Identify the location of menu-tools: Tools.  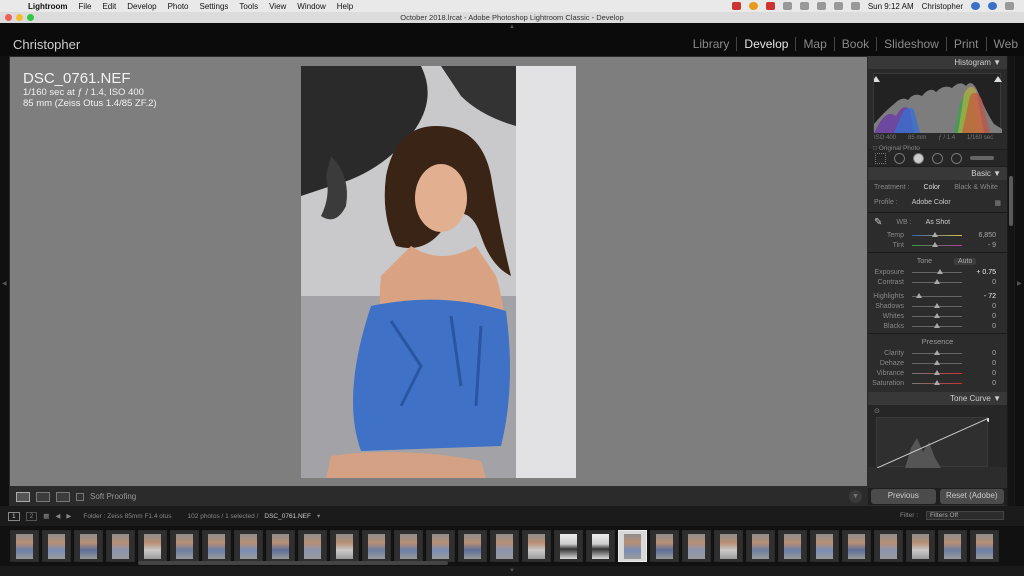
(248, 6).